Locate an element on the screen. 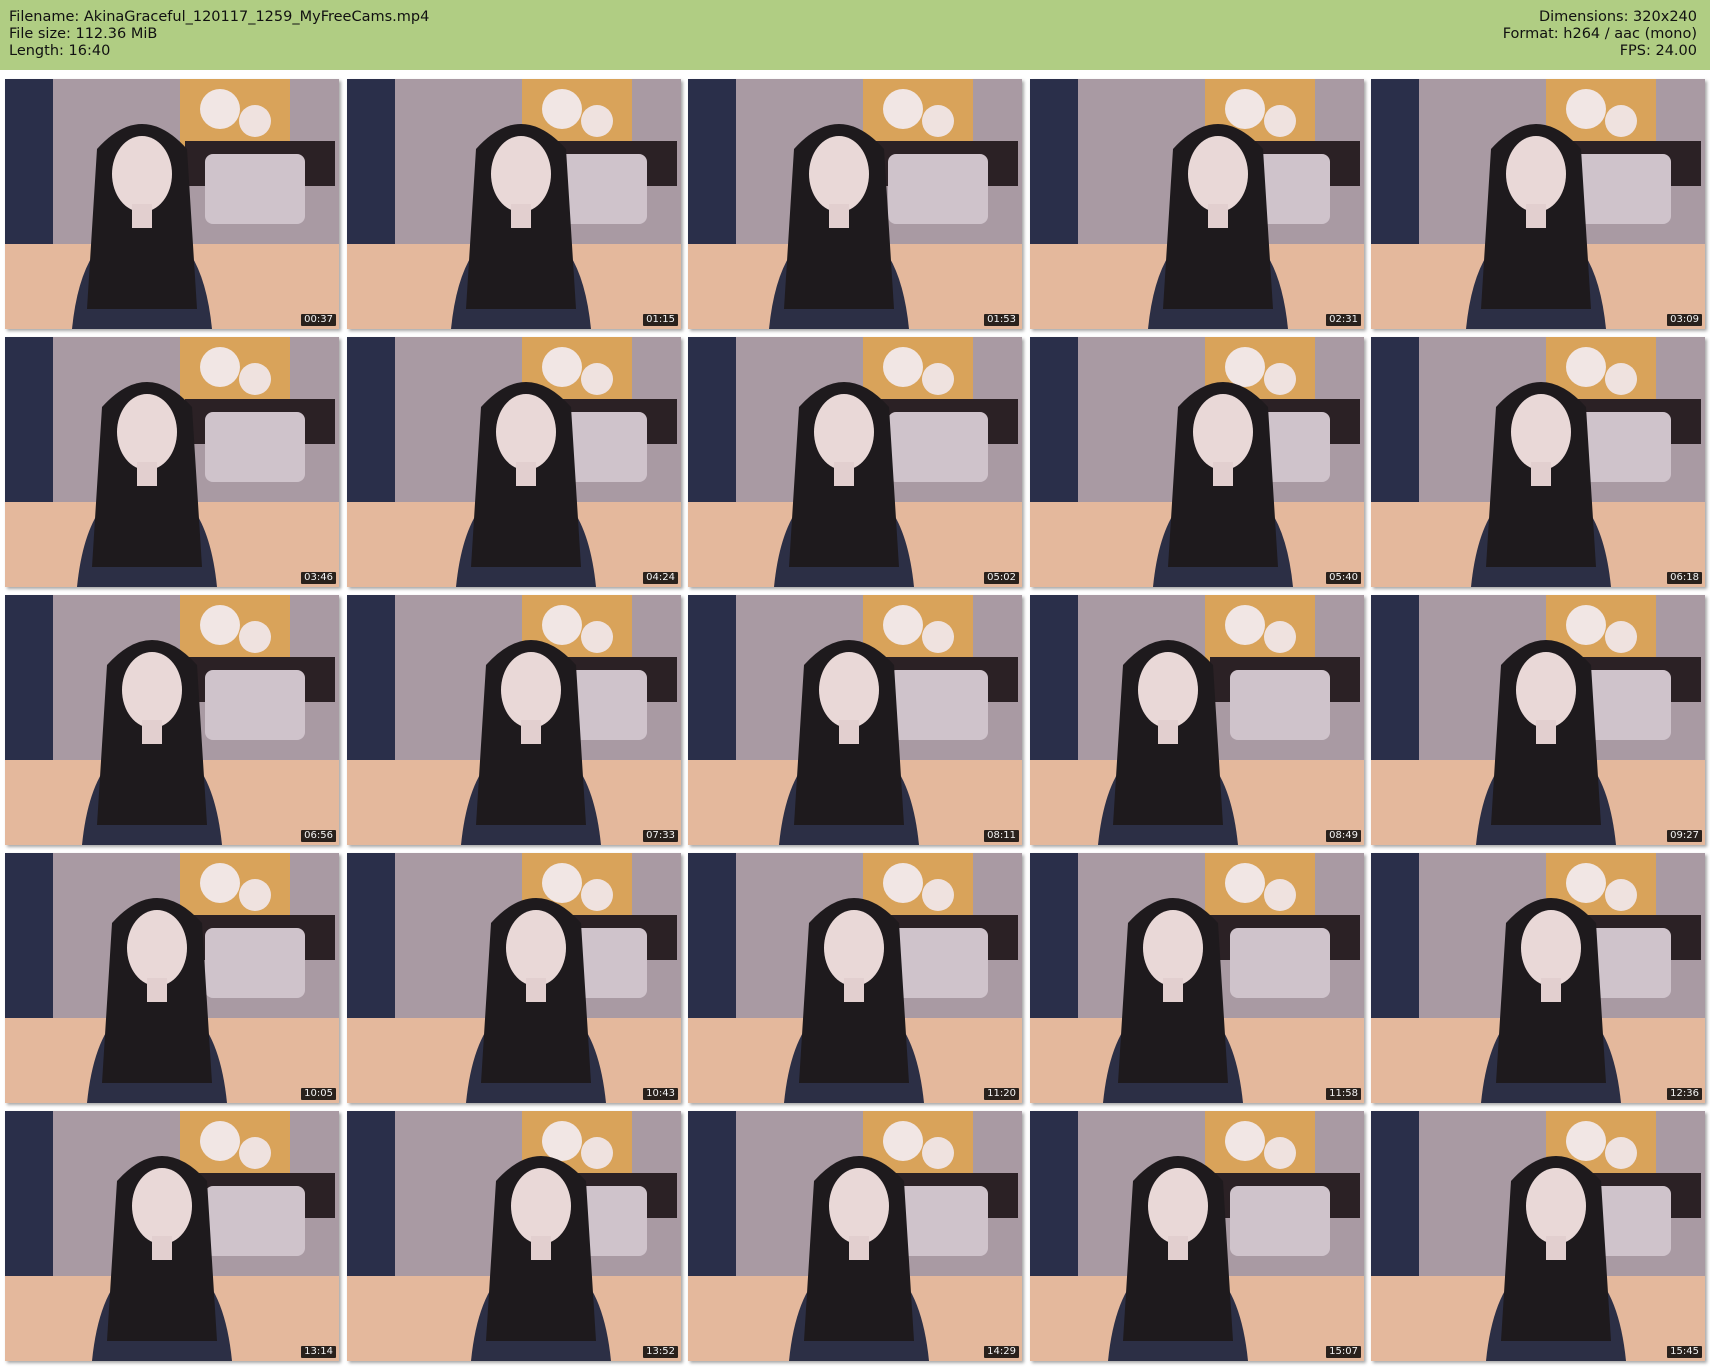  thumbnail-frame: 00:37 is located at coordinates (172, 204).